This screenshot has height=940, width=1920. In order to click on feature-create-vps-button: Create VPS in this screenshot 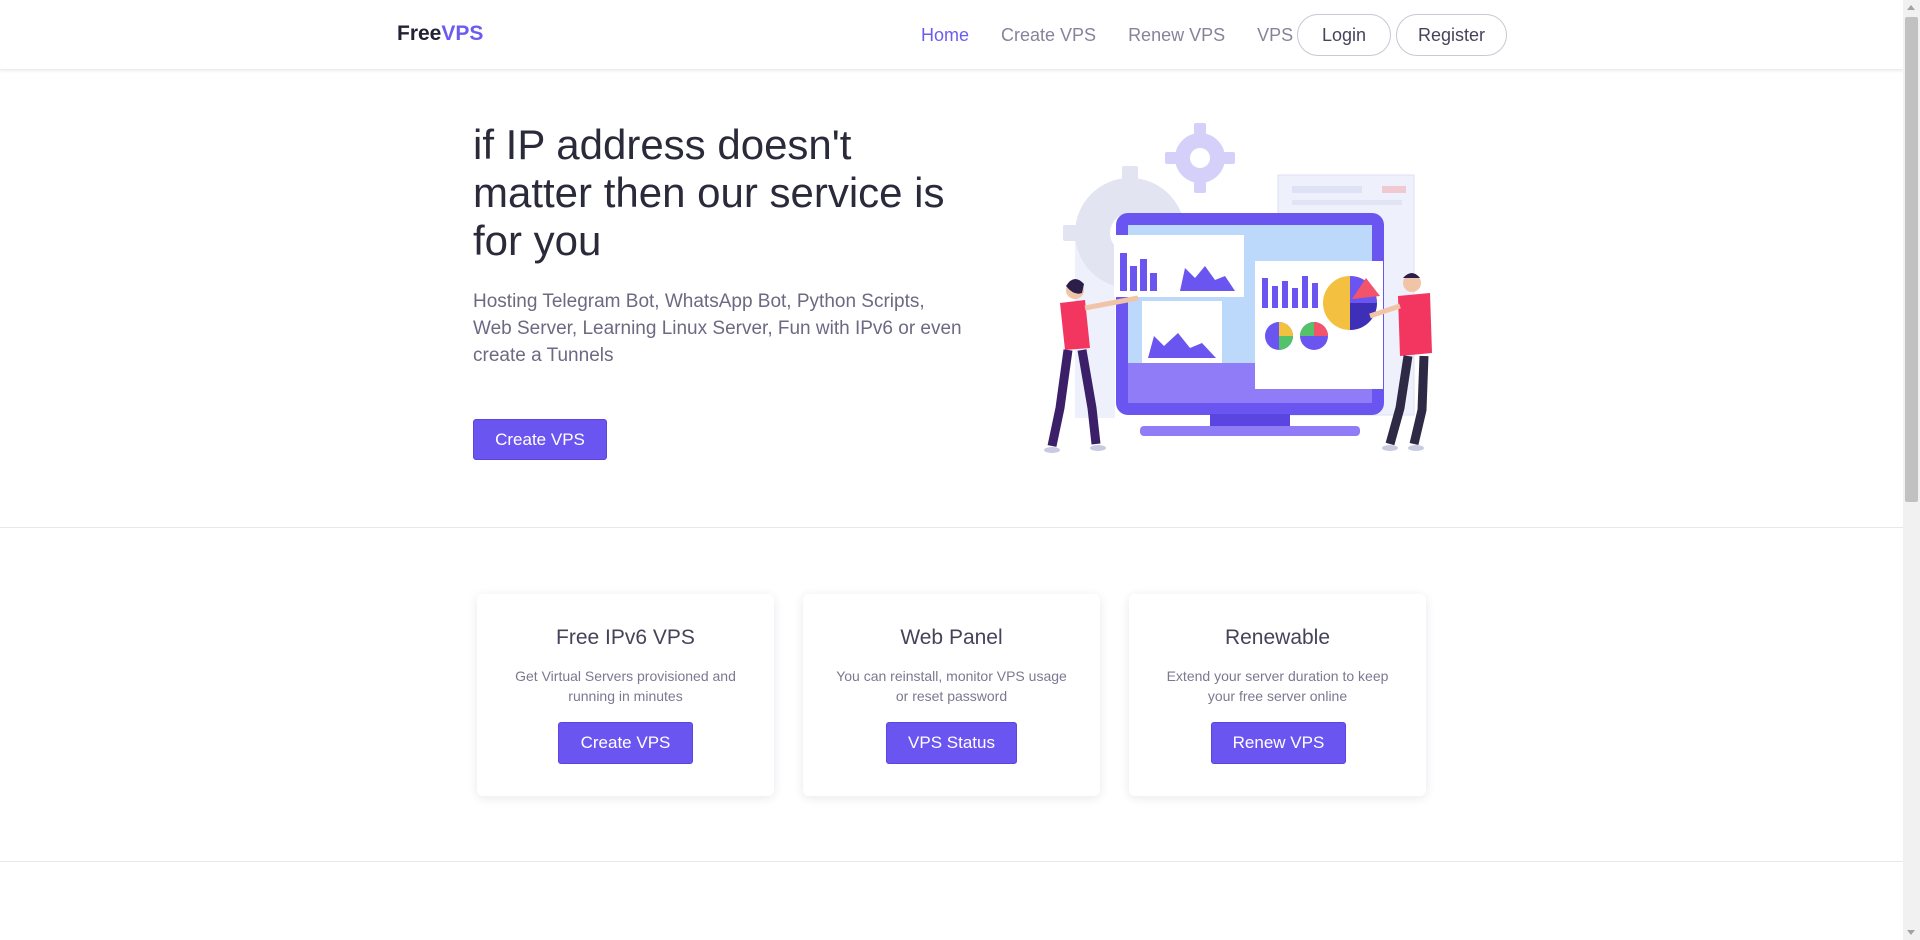, I will do `click(625, 743)`.